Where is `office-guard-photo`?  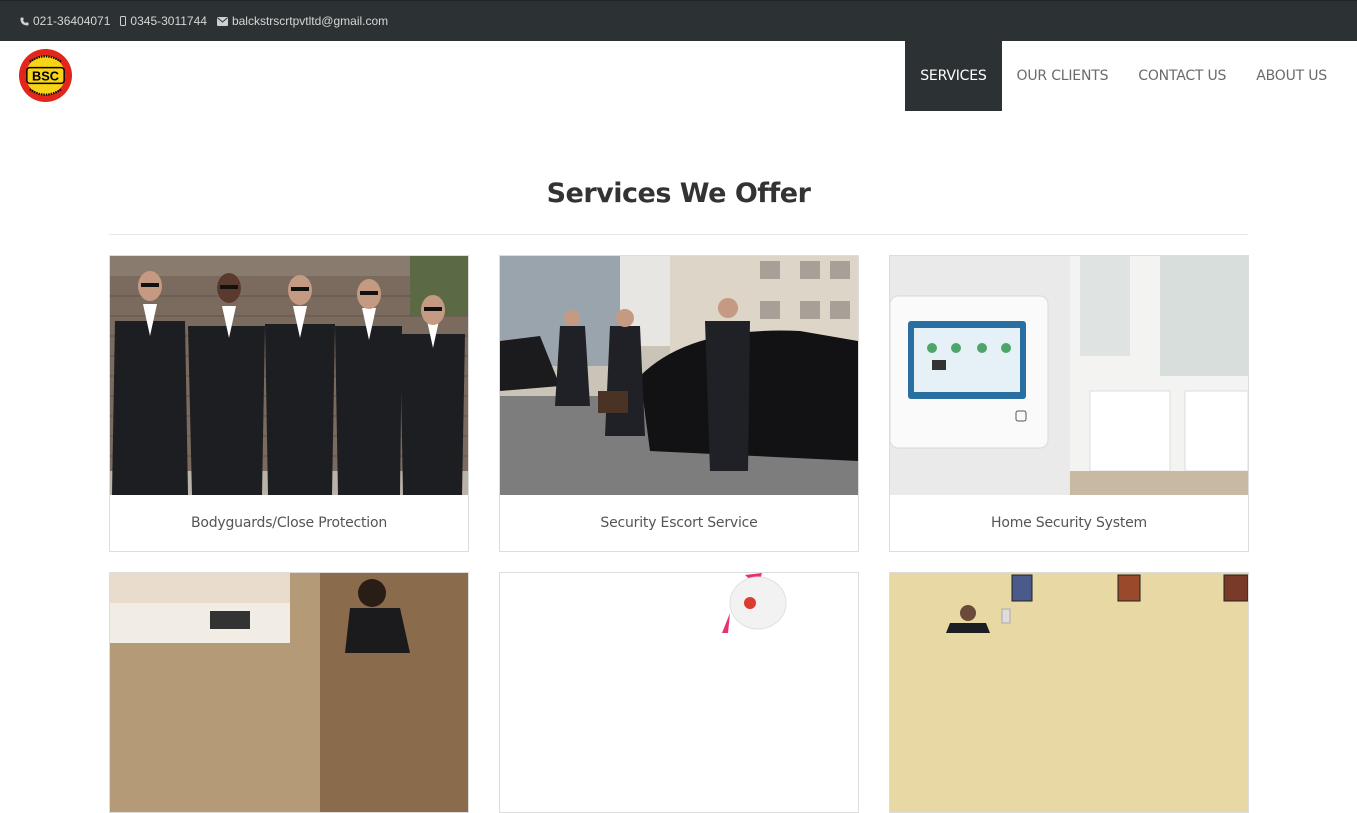 office-guard-photo is located at coordinates (1069, 692).